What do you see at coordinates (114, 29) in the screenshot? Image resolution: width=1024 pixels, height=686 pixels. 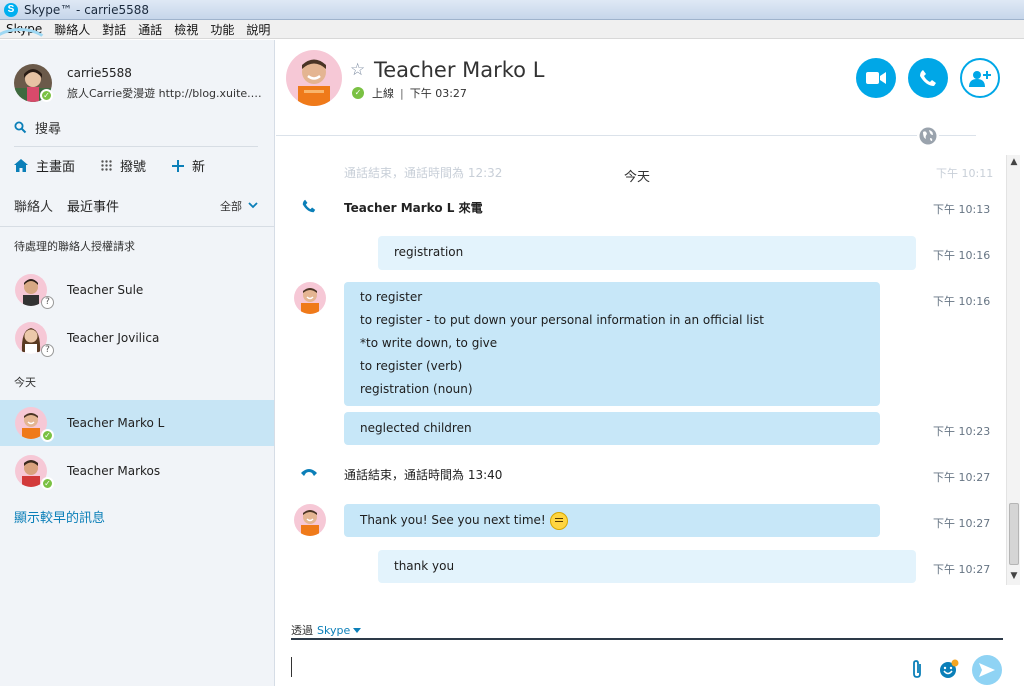 I see `menu-conversations: 對話` at bounding box center [114, 29].